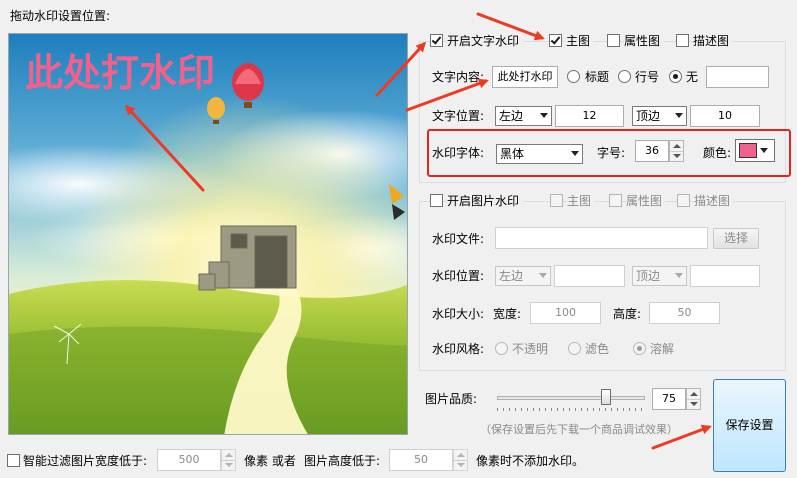 The width and height of the screenshot is (797, 478). What do you see at coordinates (458, 349) in the screenshot?
I see `watermark-style-label: 水印风格:` at bounding box center [458, 349].